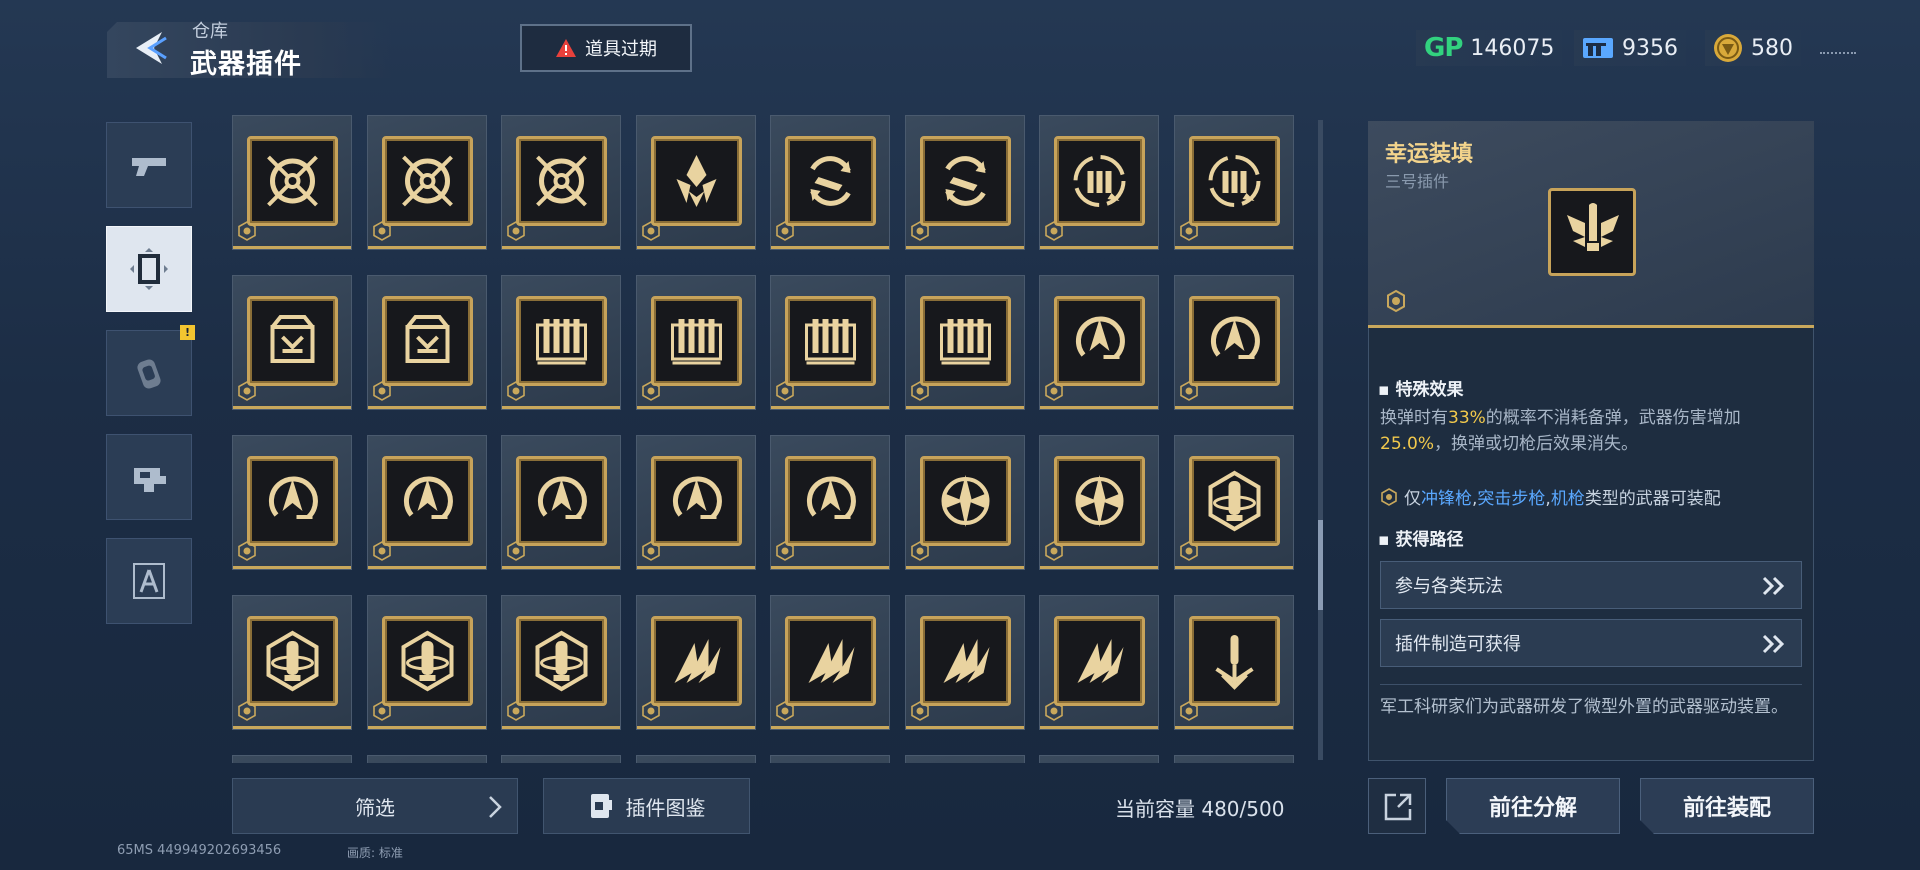 The image size is (1920, 870). I want to click on tab-blueprint, so click(149, 581).